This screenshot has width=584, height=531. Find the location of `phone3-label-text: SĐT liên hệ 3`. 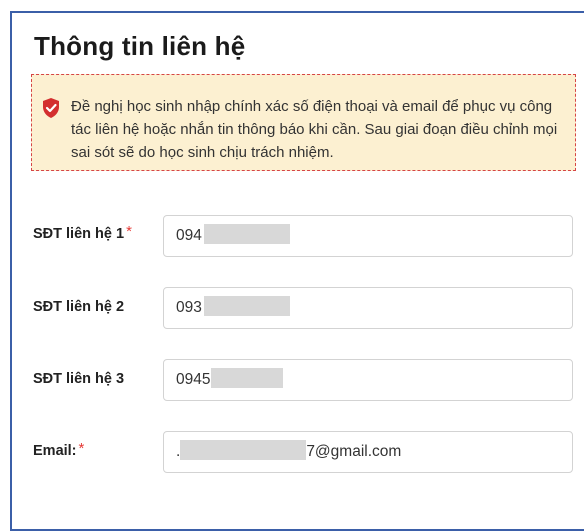

phone3-label-text: SĐT liên hệ 3 is located at coordinates (79, 379).